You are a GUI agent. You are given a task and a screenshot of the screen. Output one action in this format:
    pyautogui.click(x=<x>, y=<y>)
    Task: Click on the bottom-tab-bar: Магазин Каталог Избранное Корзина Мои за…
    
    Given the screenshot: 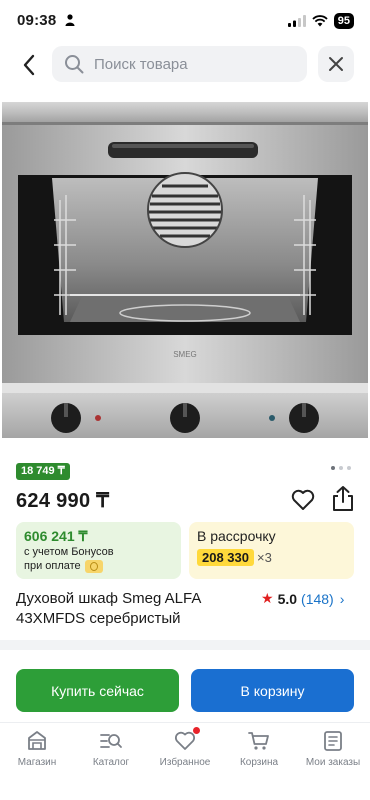 What is the action you would take?
    pyautogui.click(x=185, y=761)
    